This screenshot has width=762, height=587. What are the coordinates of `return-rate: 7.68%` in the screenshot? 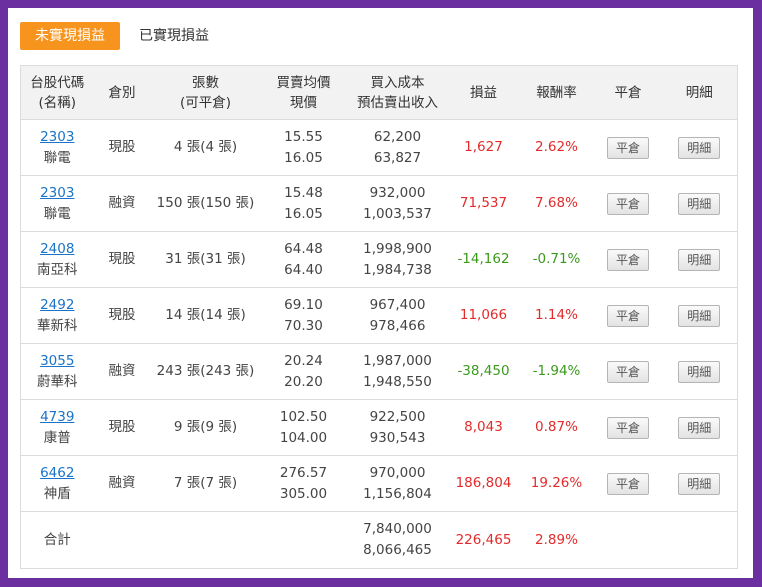 It's located at (556, 203).